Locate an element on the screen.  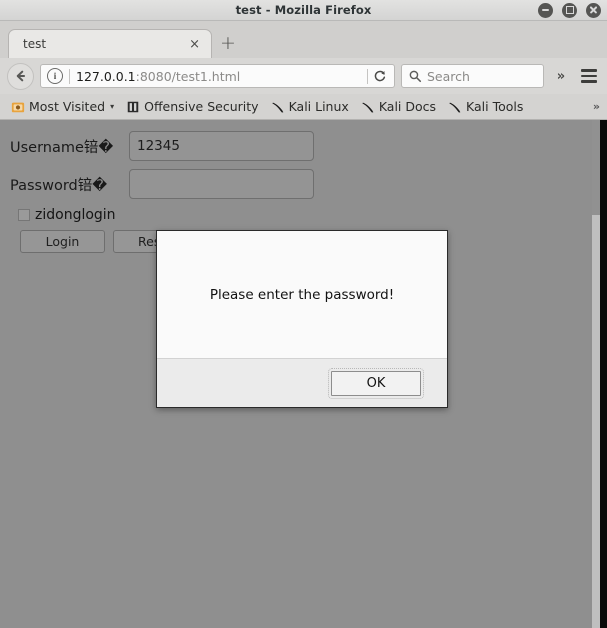
bookmark-kali-docs: Kali Docs is located at coordinates (398, 106).